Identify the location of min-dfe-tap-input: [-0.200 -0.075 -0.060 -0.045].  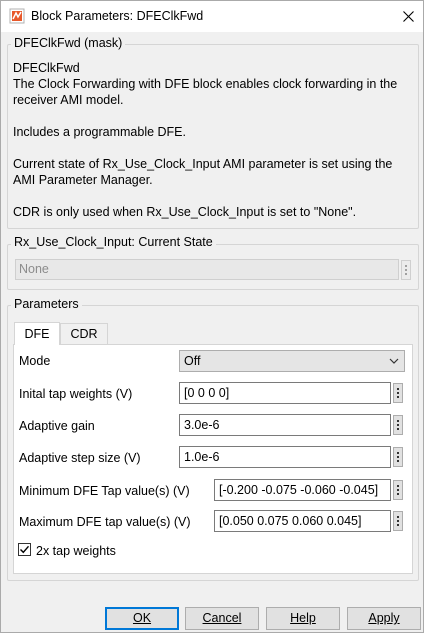
(302, 490).